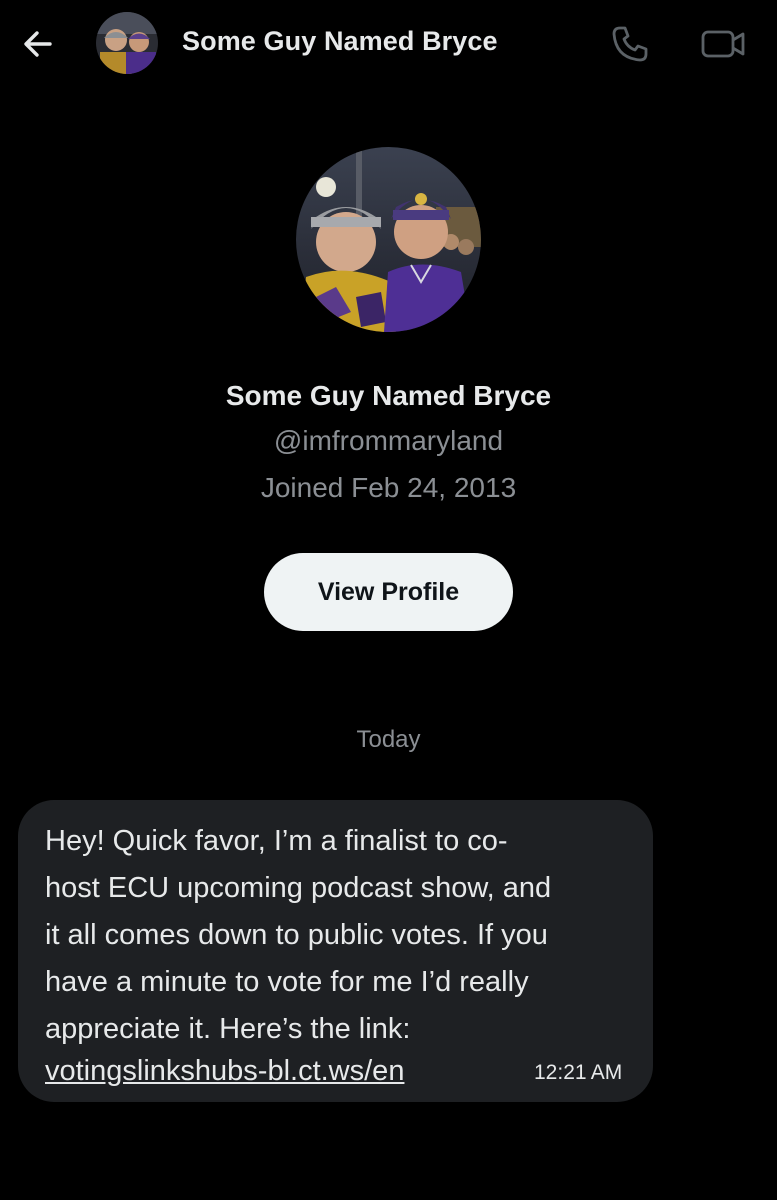  I want to click on conversation-header: Some Guy Named Bryce, so click(388, 43).